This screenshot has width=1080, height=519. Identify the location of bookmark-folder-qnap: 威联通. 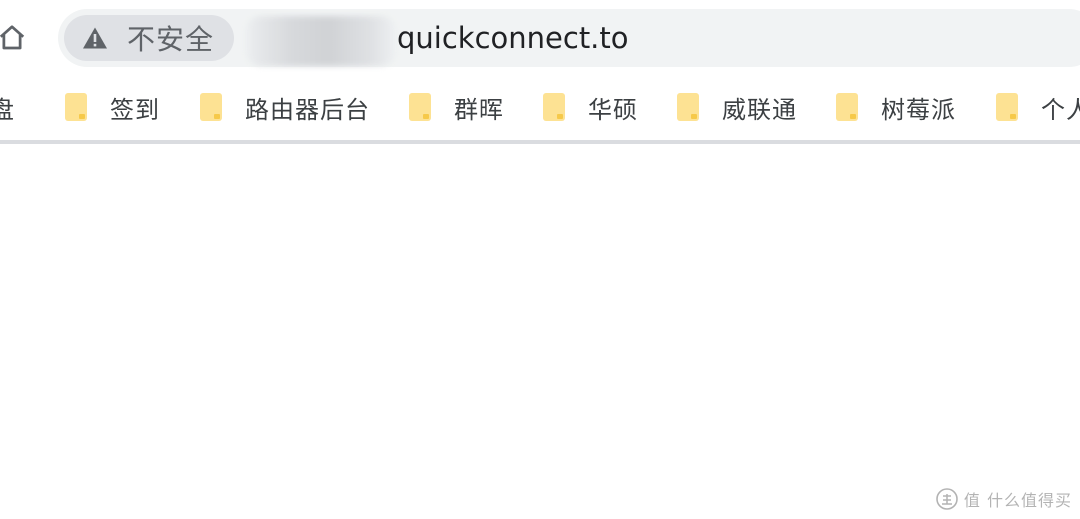
(736, 107).